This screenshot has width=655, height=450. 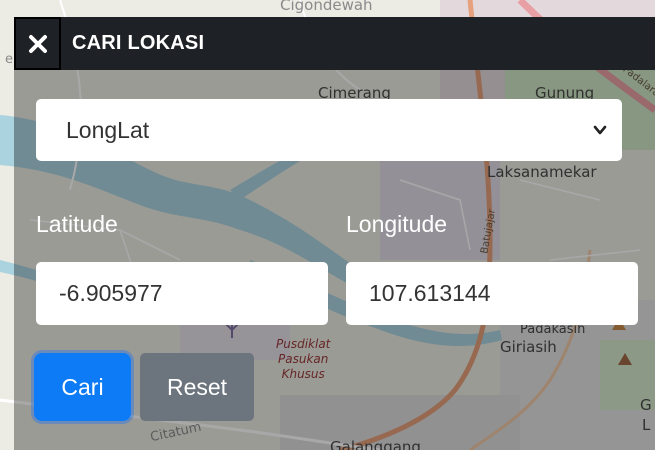 What do you see at coordinates (197, 387) in the screenshot?
I see `reset-button: Reset` at bounding box center [197, 387].